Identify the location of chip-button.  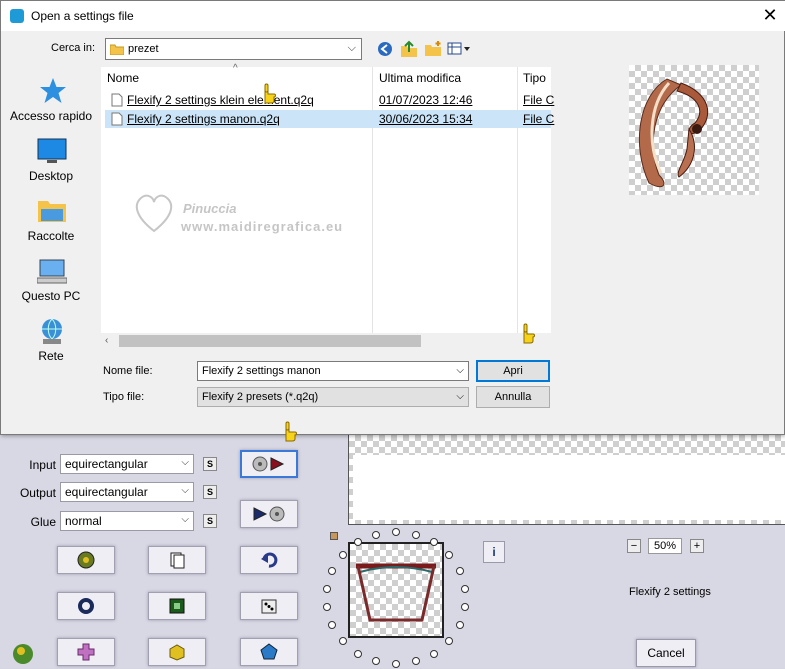
(177, 606).